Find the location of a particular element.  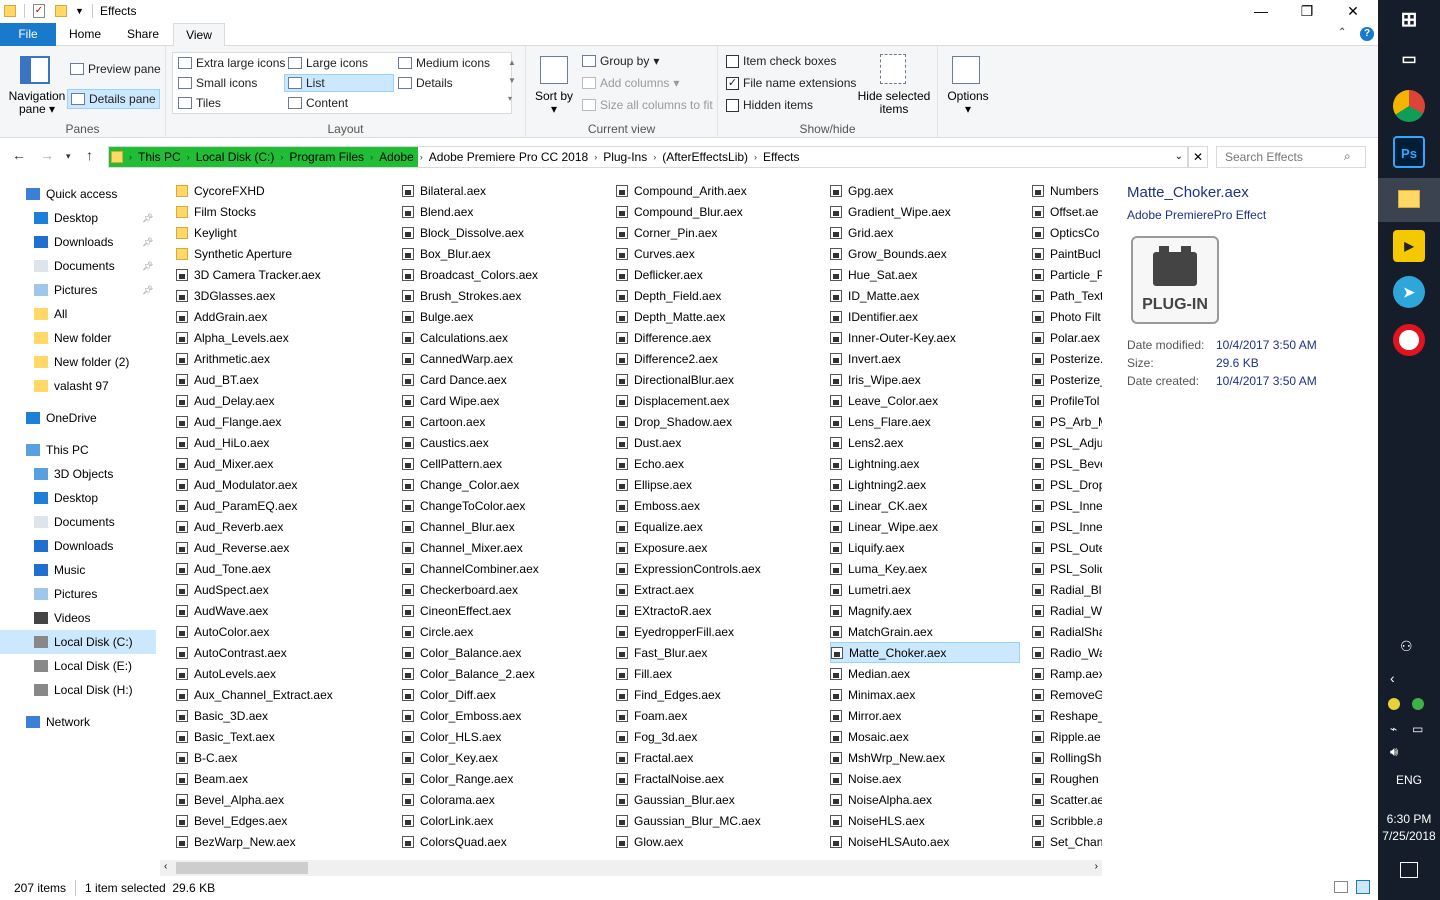

file-item: Difference2.aex is located at coordinates (716, 358).